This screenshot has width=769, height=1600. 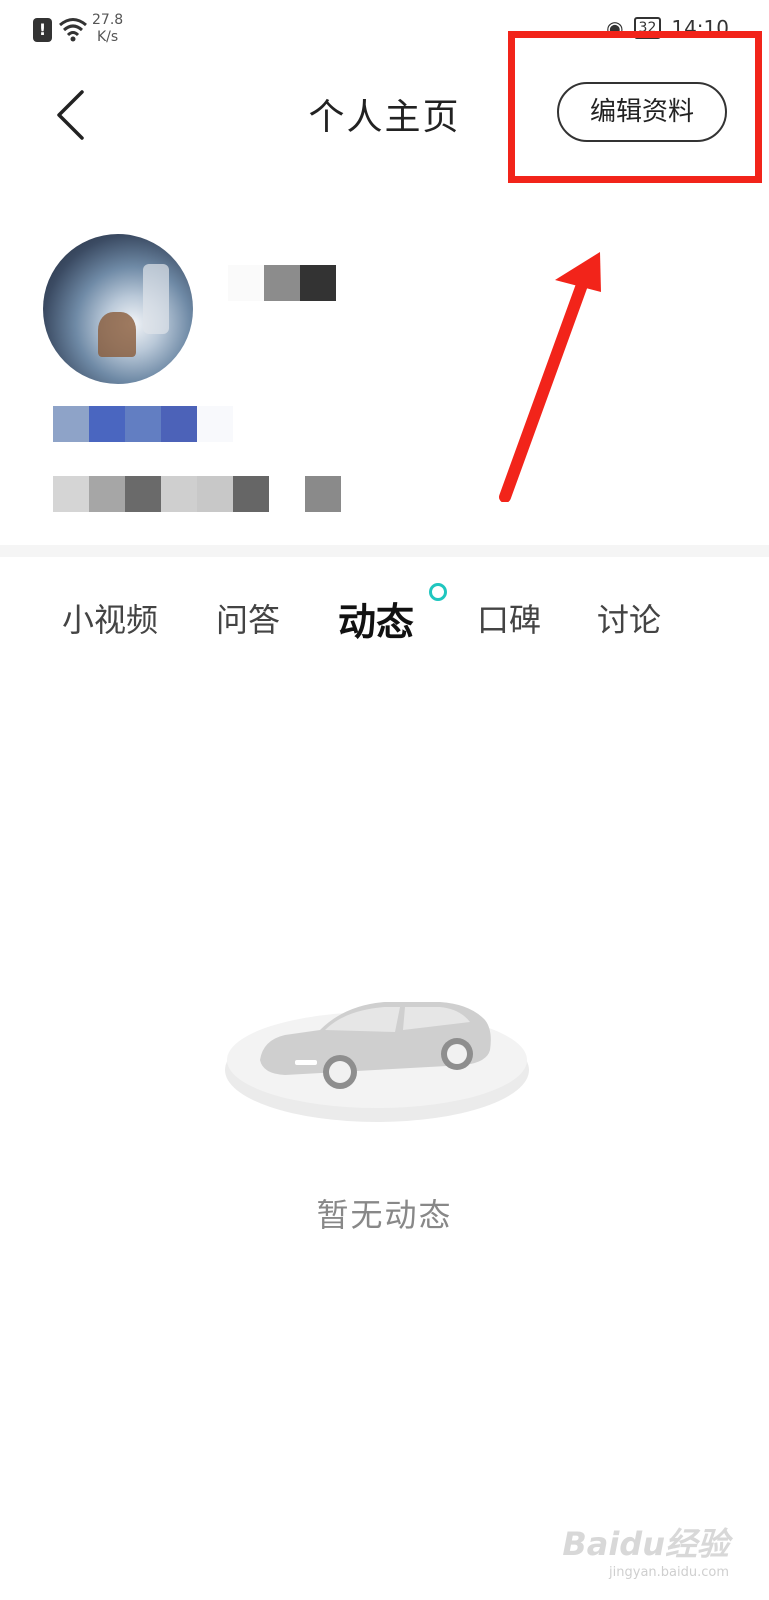 I want to click on tab-activity: 动态, so click(x=376, y=618).